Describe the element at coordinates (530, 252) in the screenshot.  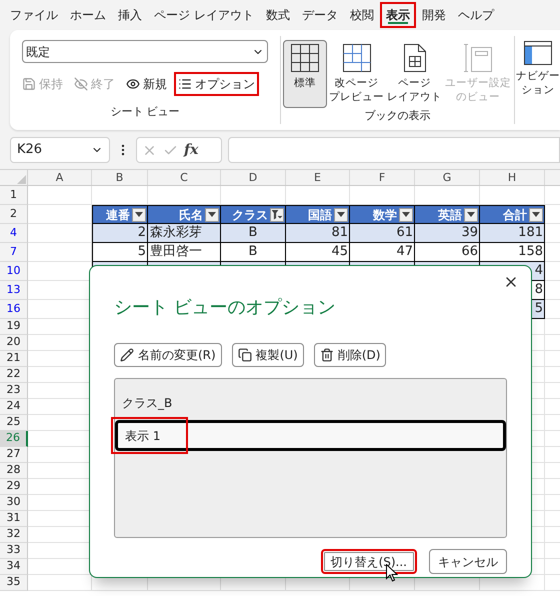
I see `cell-value: 158` at that location.